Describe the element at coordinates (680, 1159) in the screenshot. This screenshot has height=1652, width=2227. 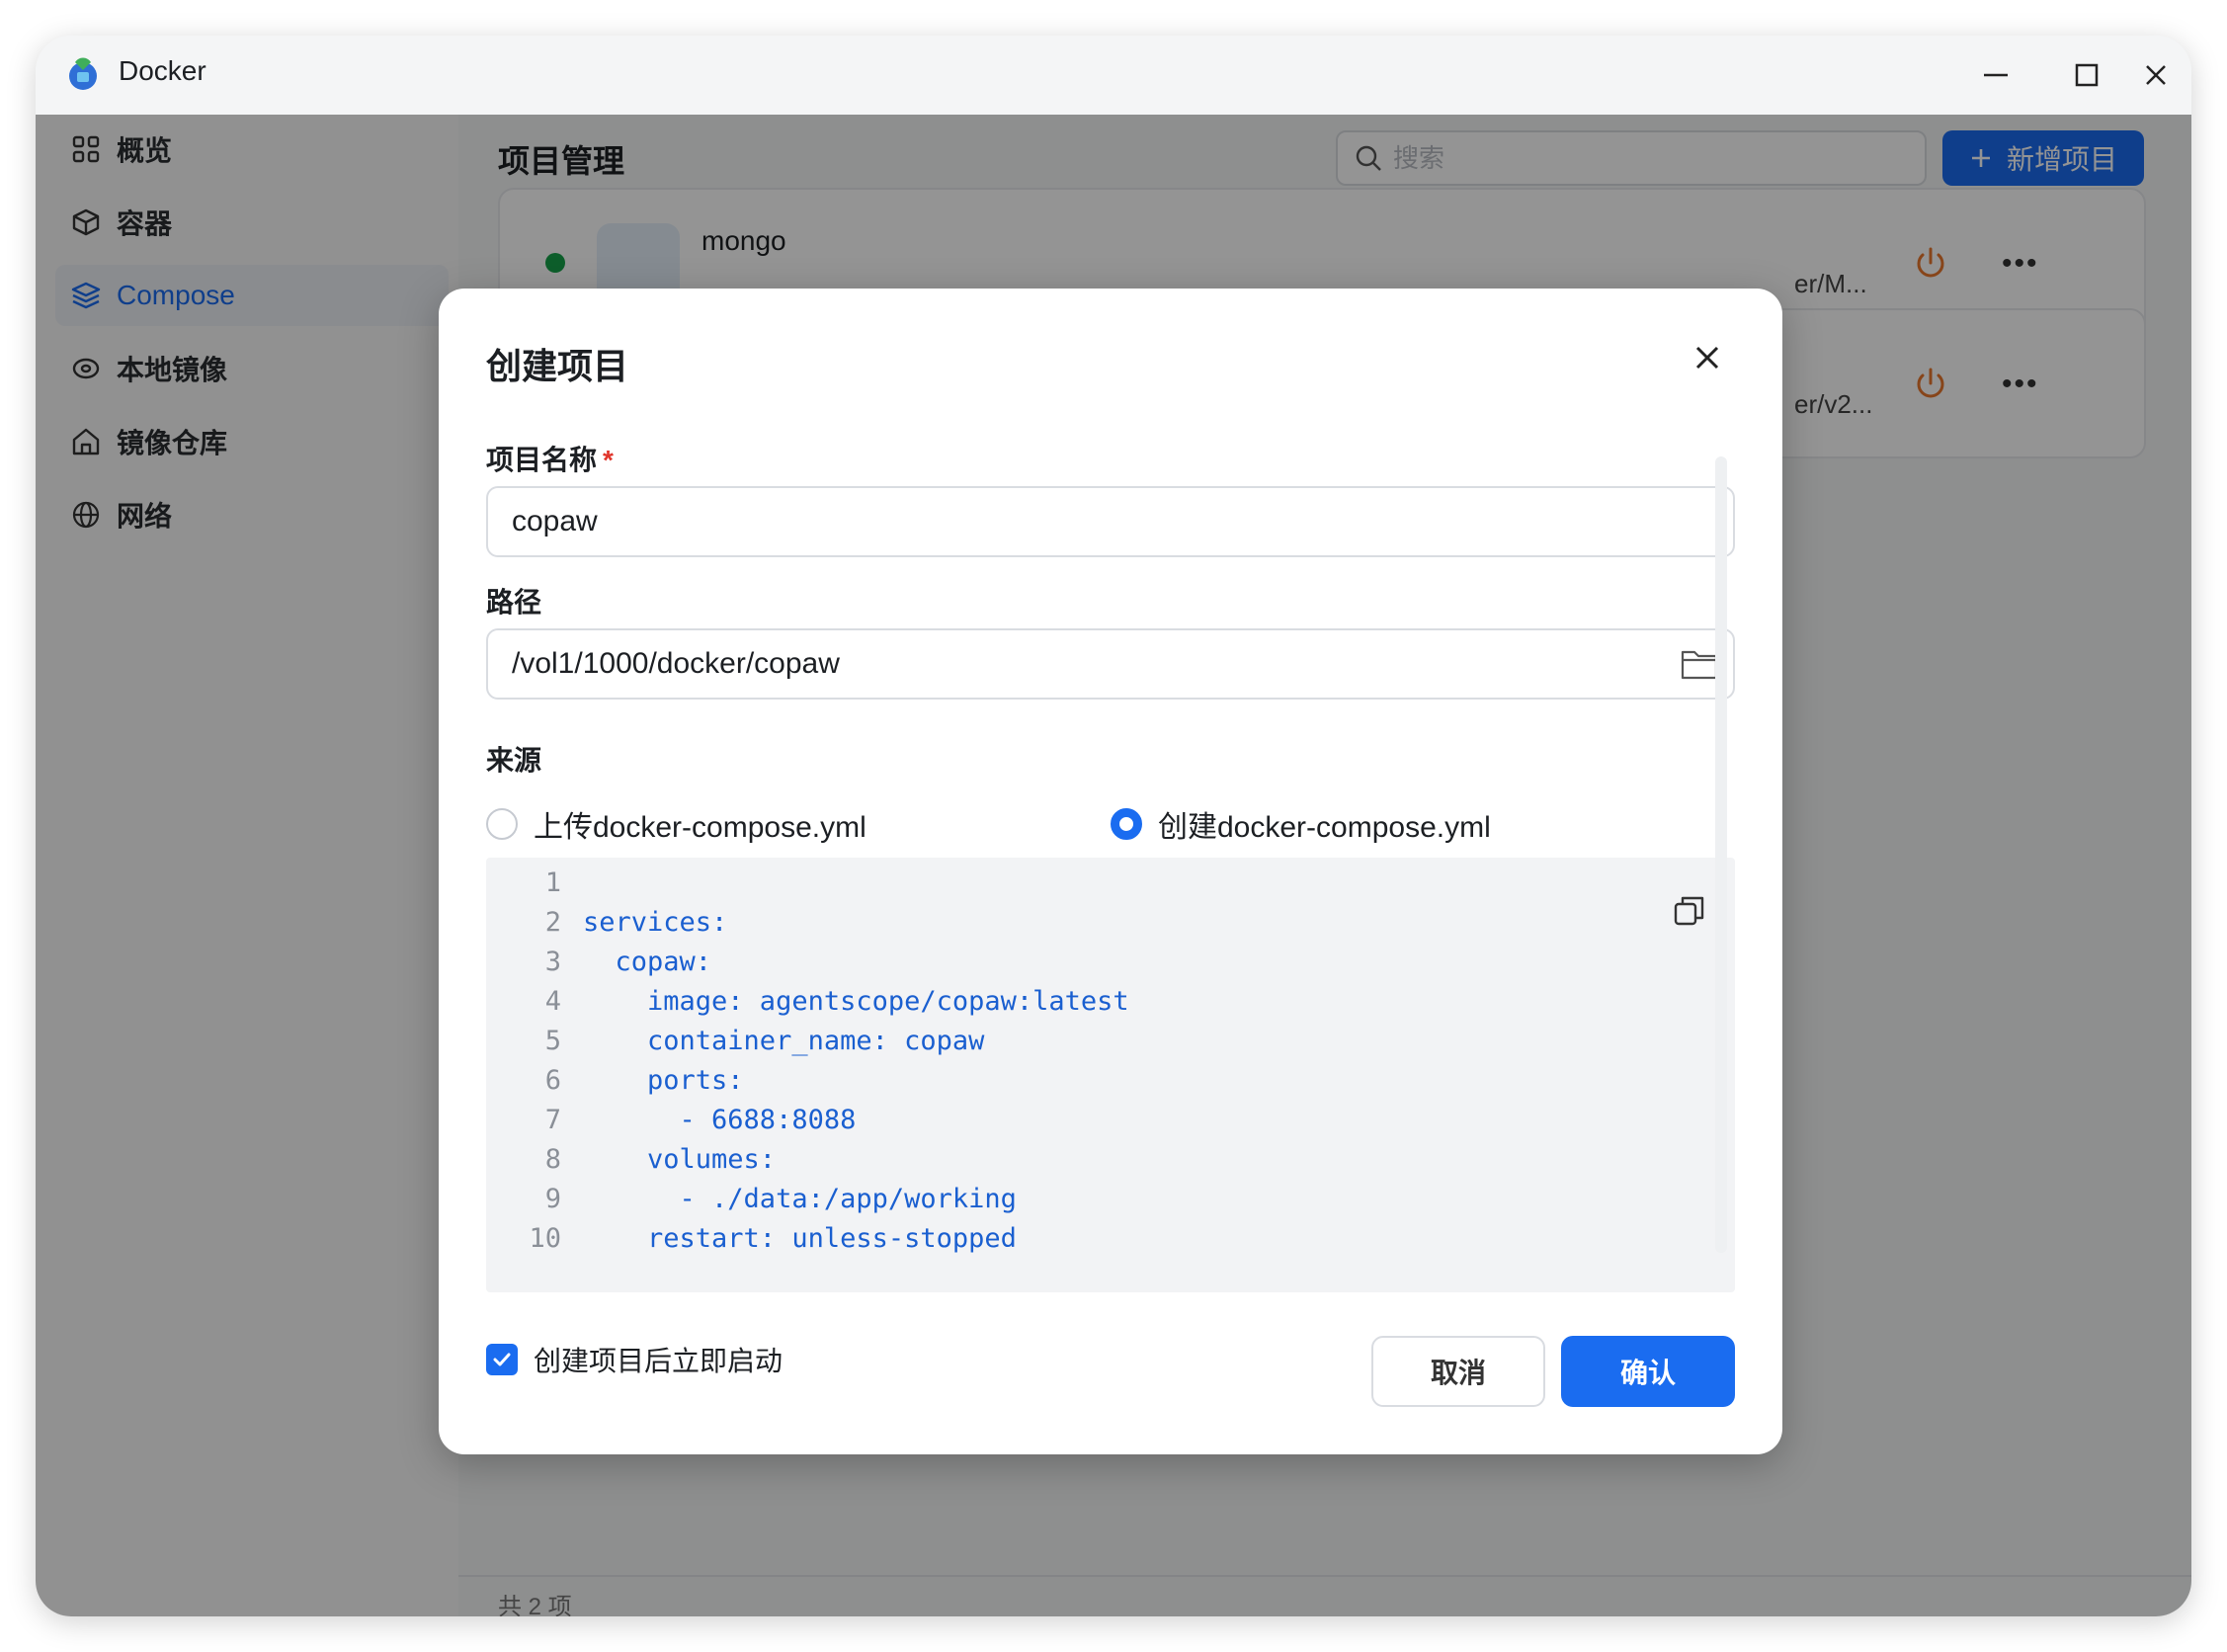
I see `code-text: volumes:` at that location.